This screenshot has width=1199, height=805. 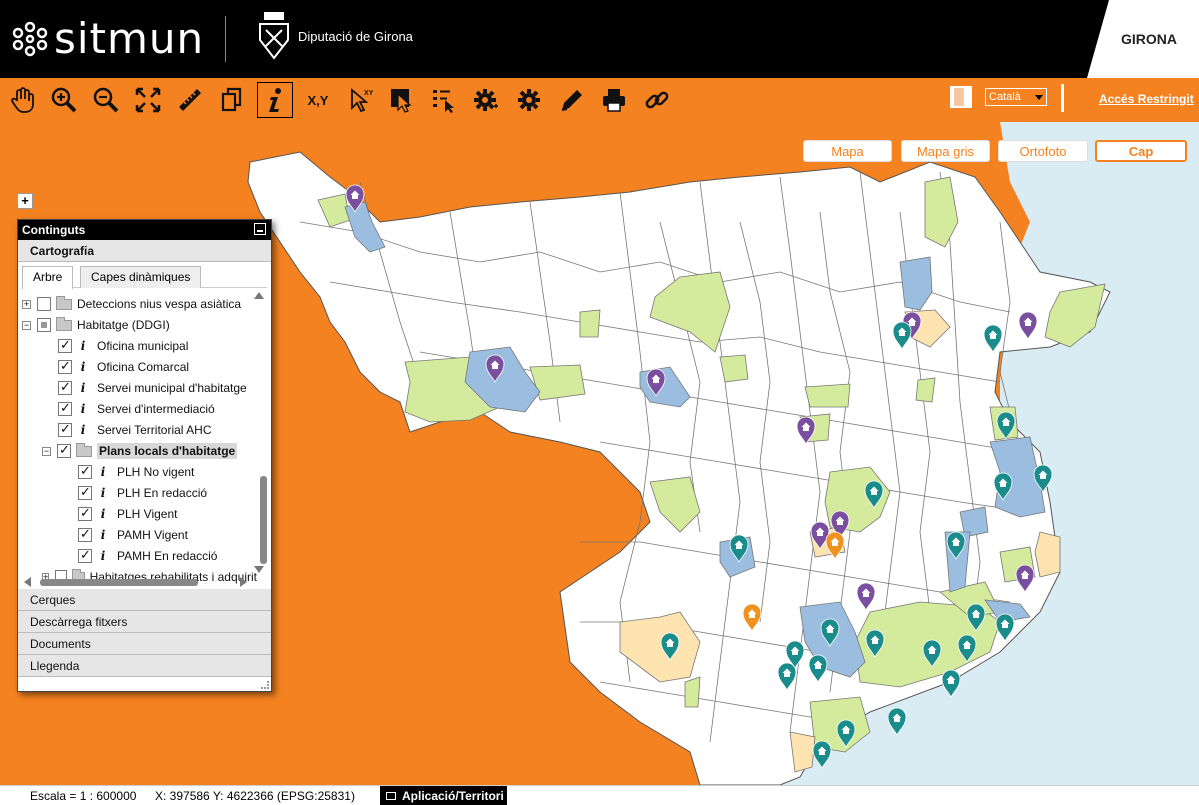 What do you see at coordinates (259, 569) in the screenshot?
I see `scroll-down-icon` at bounding box center [259, 569].